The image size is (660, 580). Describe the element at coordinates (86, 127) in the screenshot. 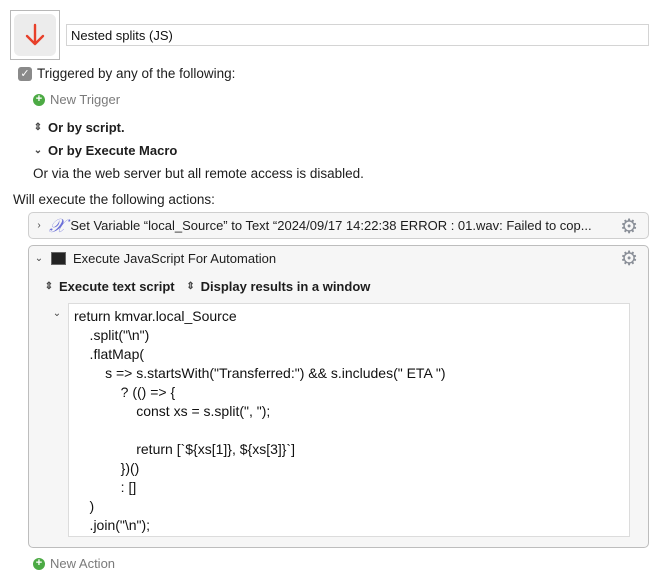

I see `or-by-script-label: Or by script.` at that location.